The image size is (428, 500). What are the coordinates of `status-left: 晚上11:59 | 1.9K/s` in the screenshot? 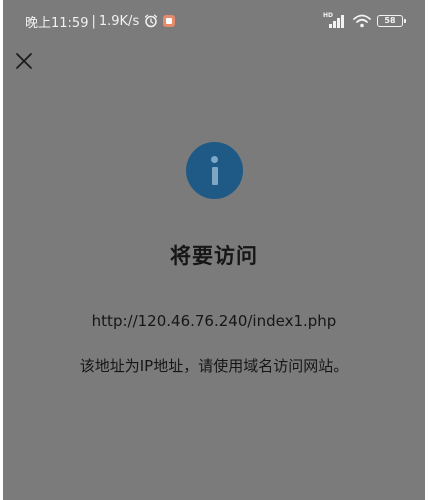 It's located at (100, 21).